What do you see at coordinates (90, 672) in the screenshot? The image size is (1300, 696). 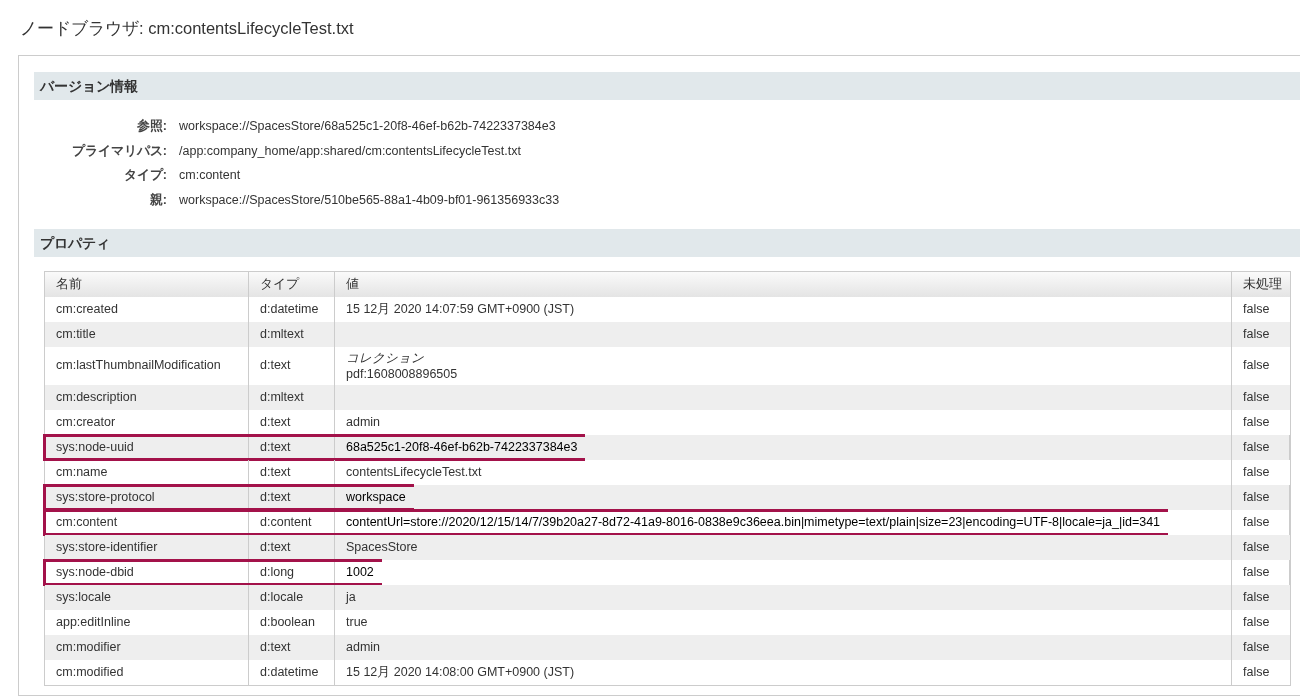 I see `property-name: cm:modified` at bounding box center [90, 672].